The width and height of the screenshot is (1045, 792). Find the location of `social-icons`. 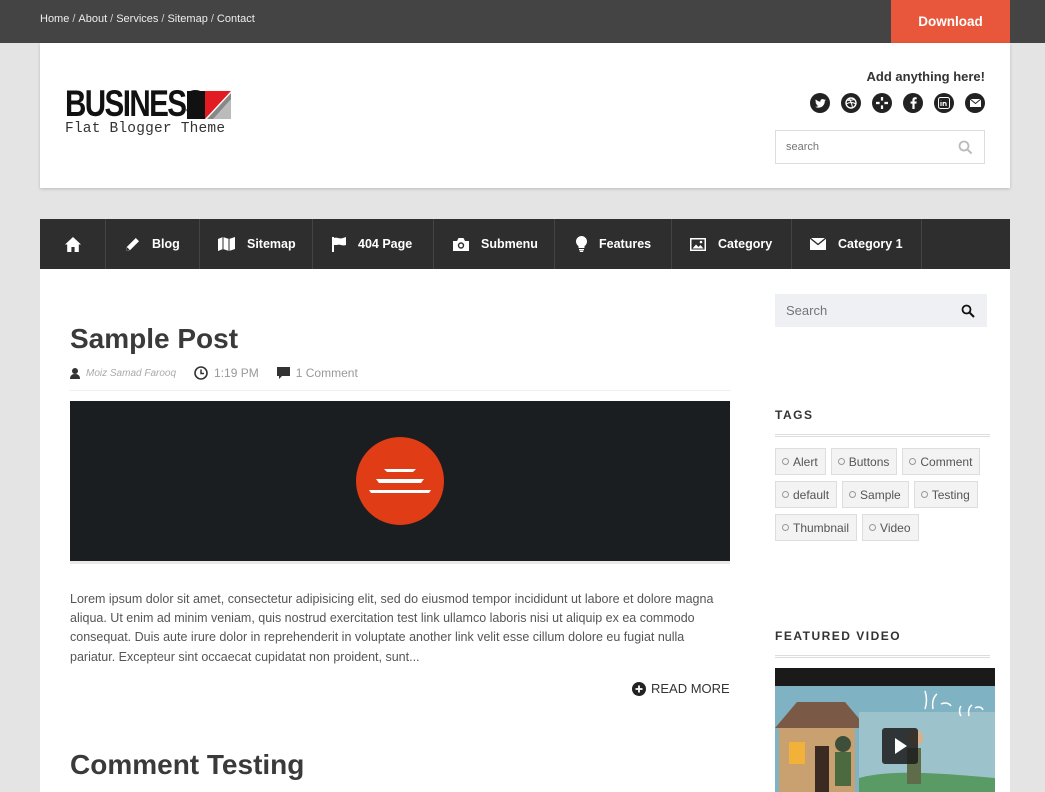

social-icons is located at coordinates (897, 103).